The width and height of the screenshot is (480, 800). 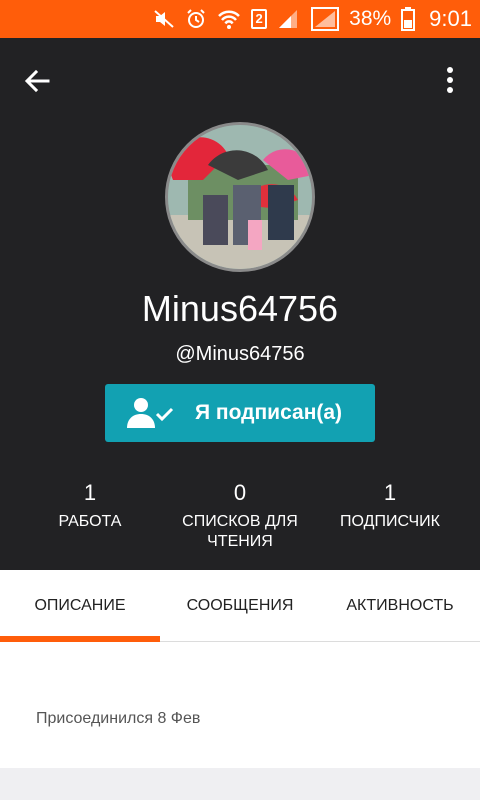 What do you see at coordinates (240, 197) in the screenshot?
I see `avatar` at bounding box center [240, 197].